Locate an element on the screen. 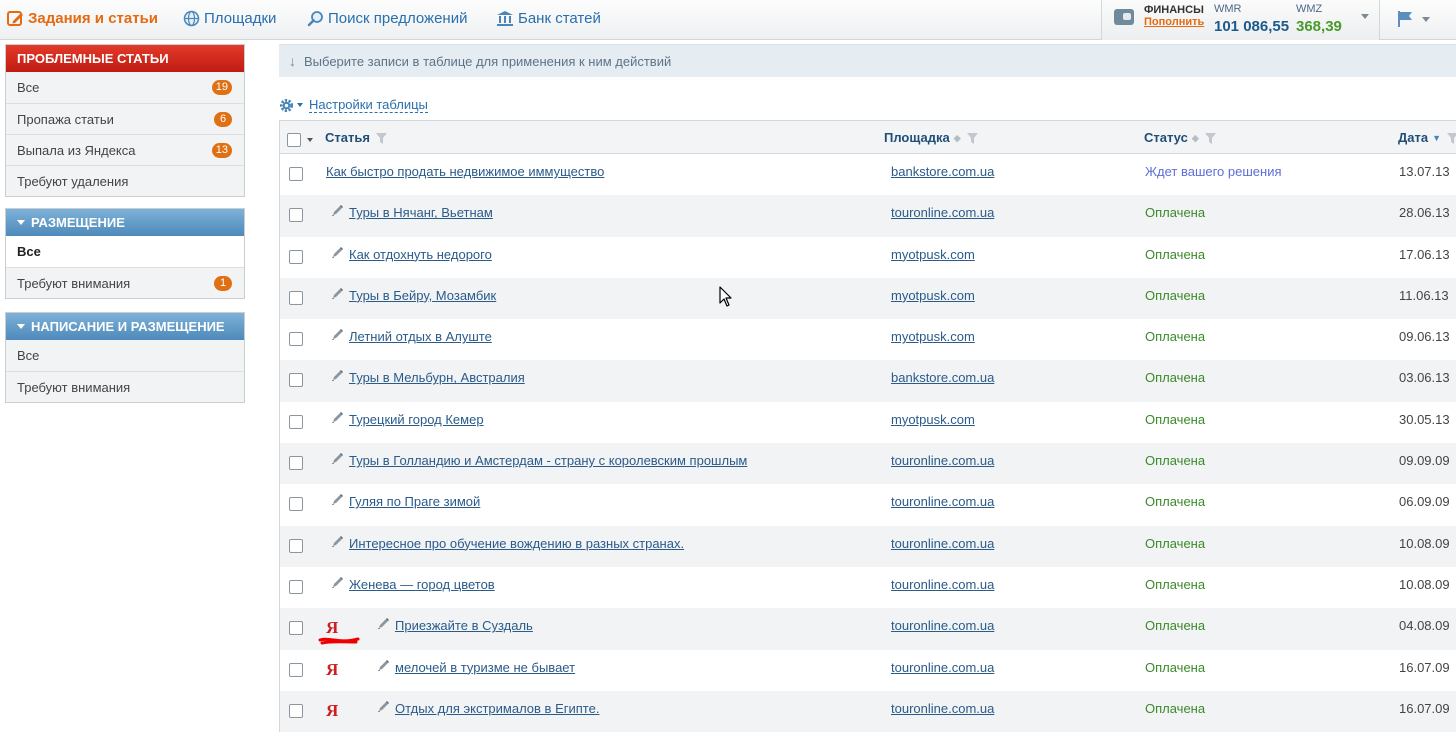 Image resolution: width=1456 pixels, height=733 pixels. sidebar-item-article-missing: Пропажа статьи 6 is located at coordinates (125, 118).